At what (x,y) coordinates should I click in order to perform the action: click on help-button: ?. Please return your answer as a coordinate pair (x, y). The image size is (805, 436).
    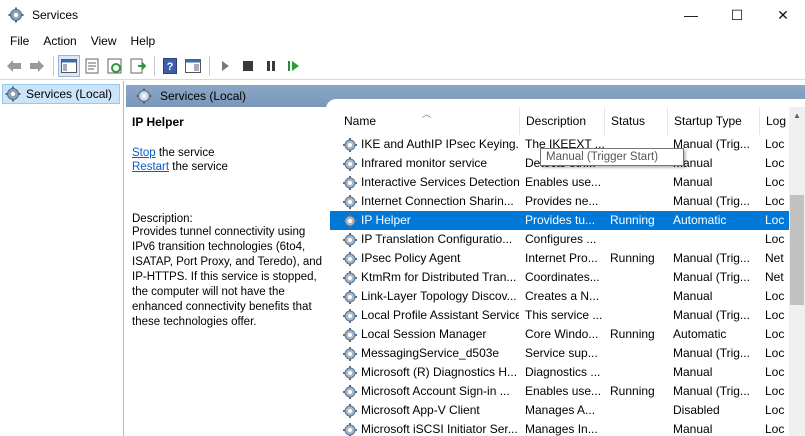
    Looking at the image, I should click on (170, 66).